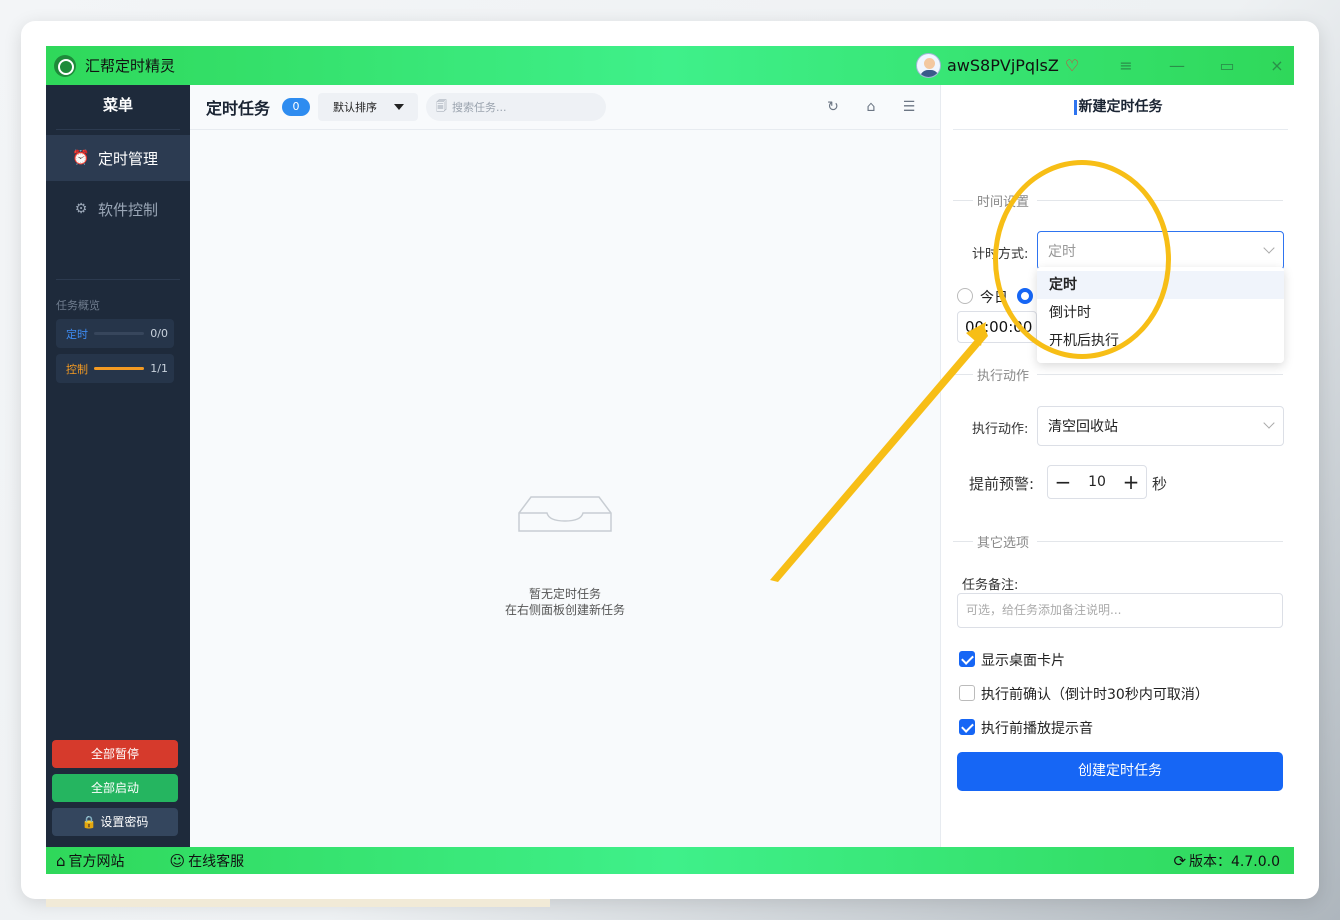 This screenshot has height=920, width=1340. Describe the element at coordinates (1023, 661) in the screenshot. I see `checkbox-label: 显示桌面卡片` at that location.